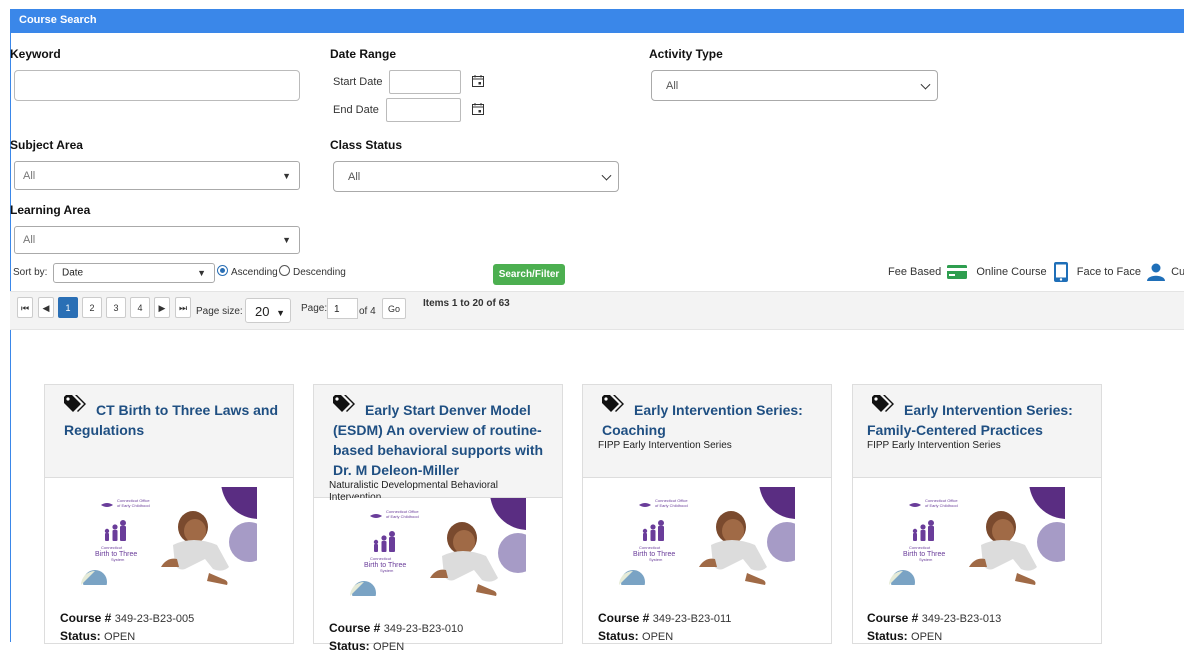 This screenshot has width=1184, height=653. Describe the element at coordinates (162, 307) in the screenshot. I see `next-page-icon: ▶` at that location.